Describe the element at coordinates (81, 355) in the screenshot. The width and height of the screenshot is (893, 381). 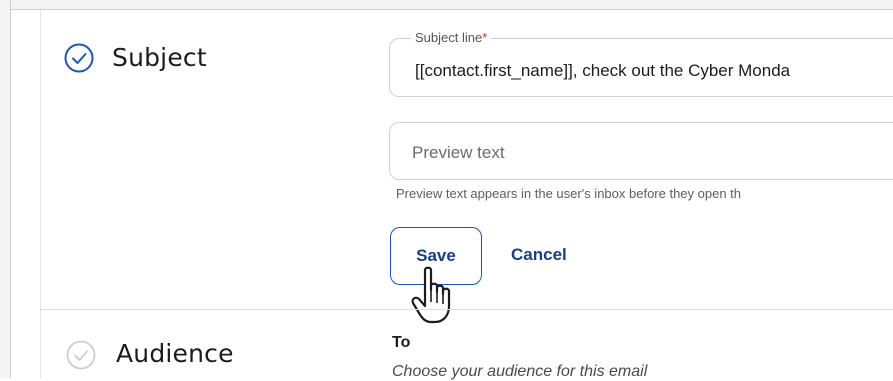
I see `audience-incomplete-check-icon` at that location.